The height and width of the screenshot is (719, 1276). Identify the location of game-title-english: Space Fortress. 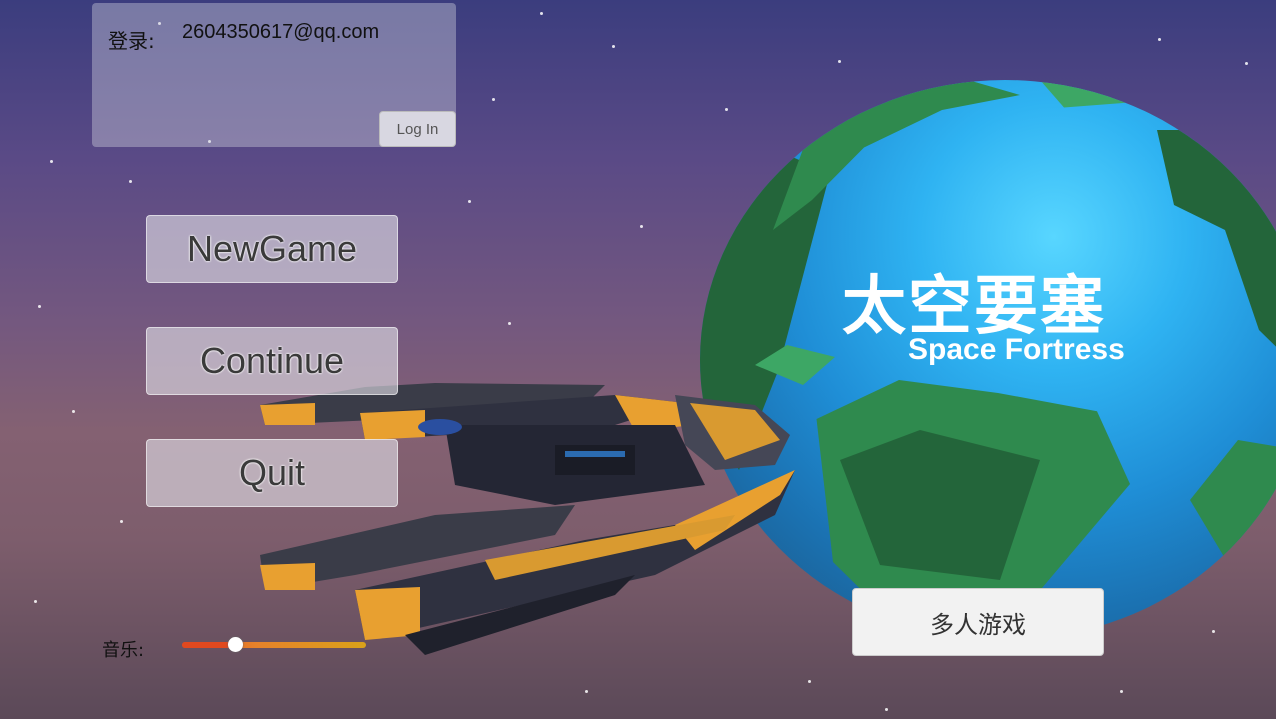
(1016, 349).